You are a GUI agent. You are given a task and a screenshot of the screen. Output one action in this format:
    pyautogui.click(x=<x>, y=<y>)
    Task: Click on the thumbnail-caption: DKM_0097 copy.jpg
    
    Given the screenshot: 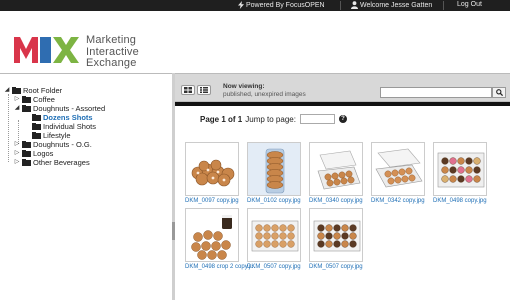 What is the action you would take?
    pyautogui.click(x=212, y=201)
    